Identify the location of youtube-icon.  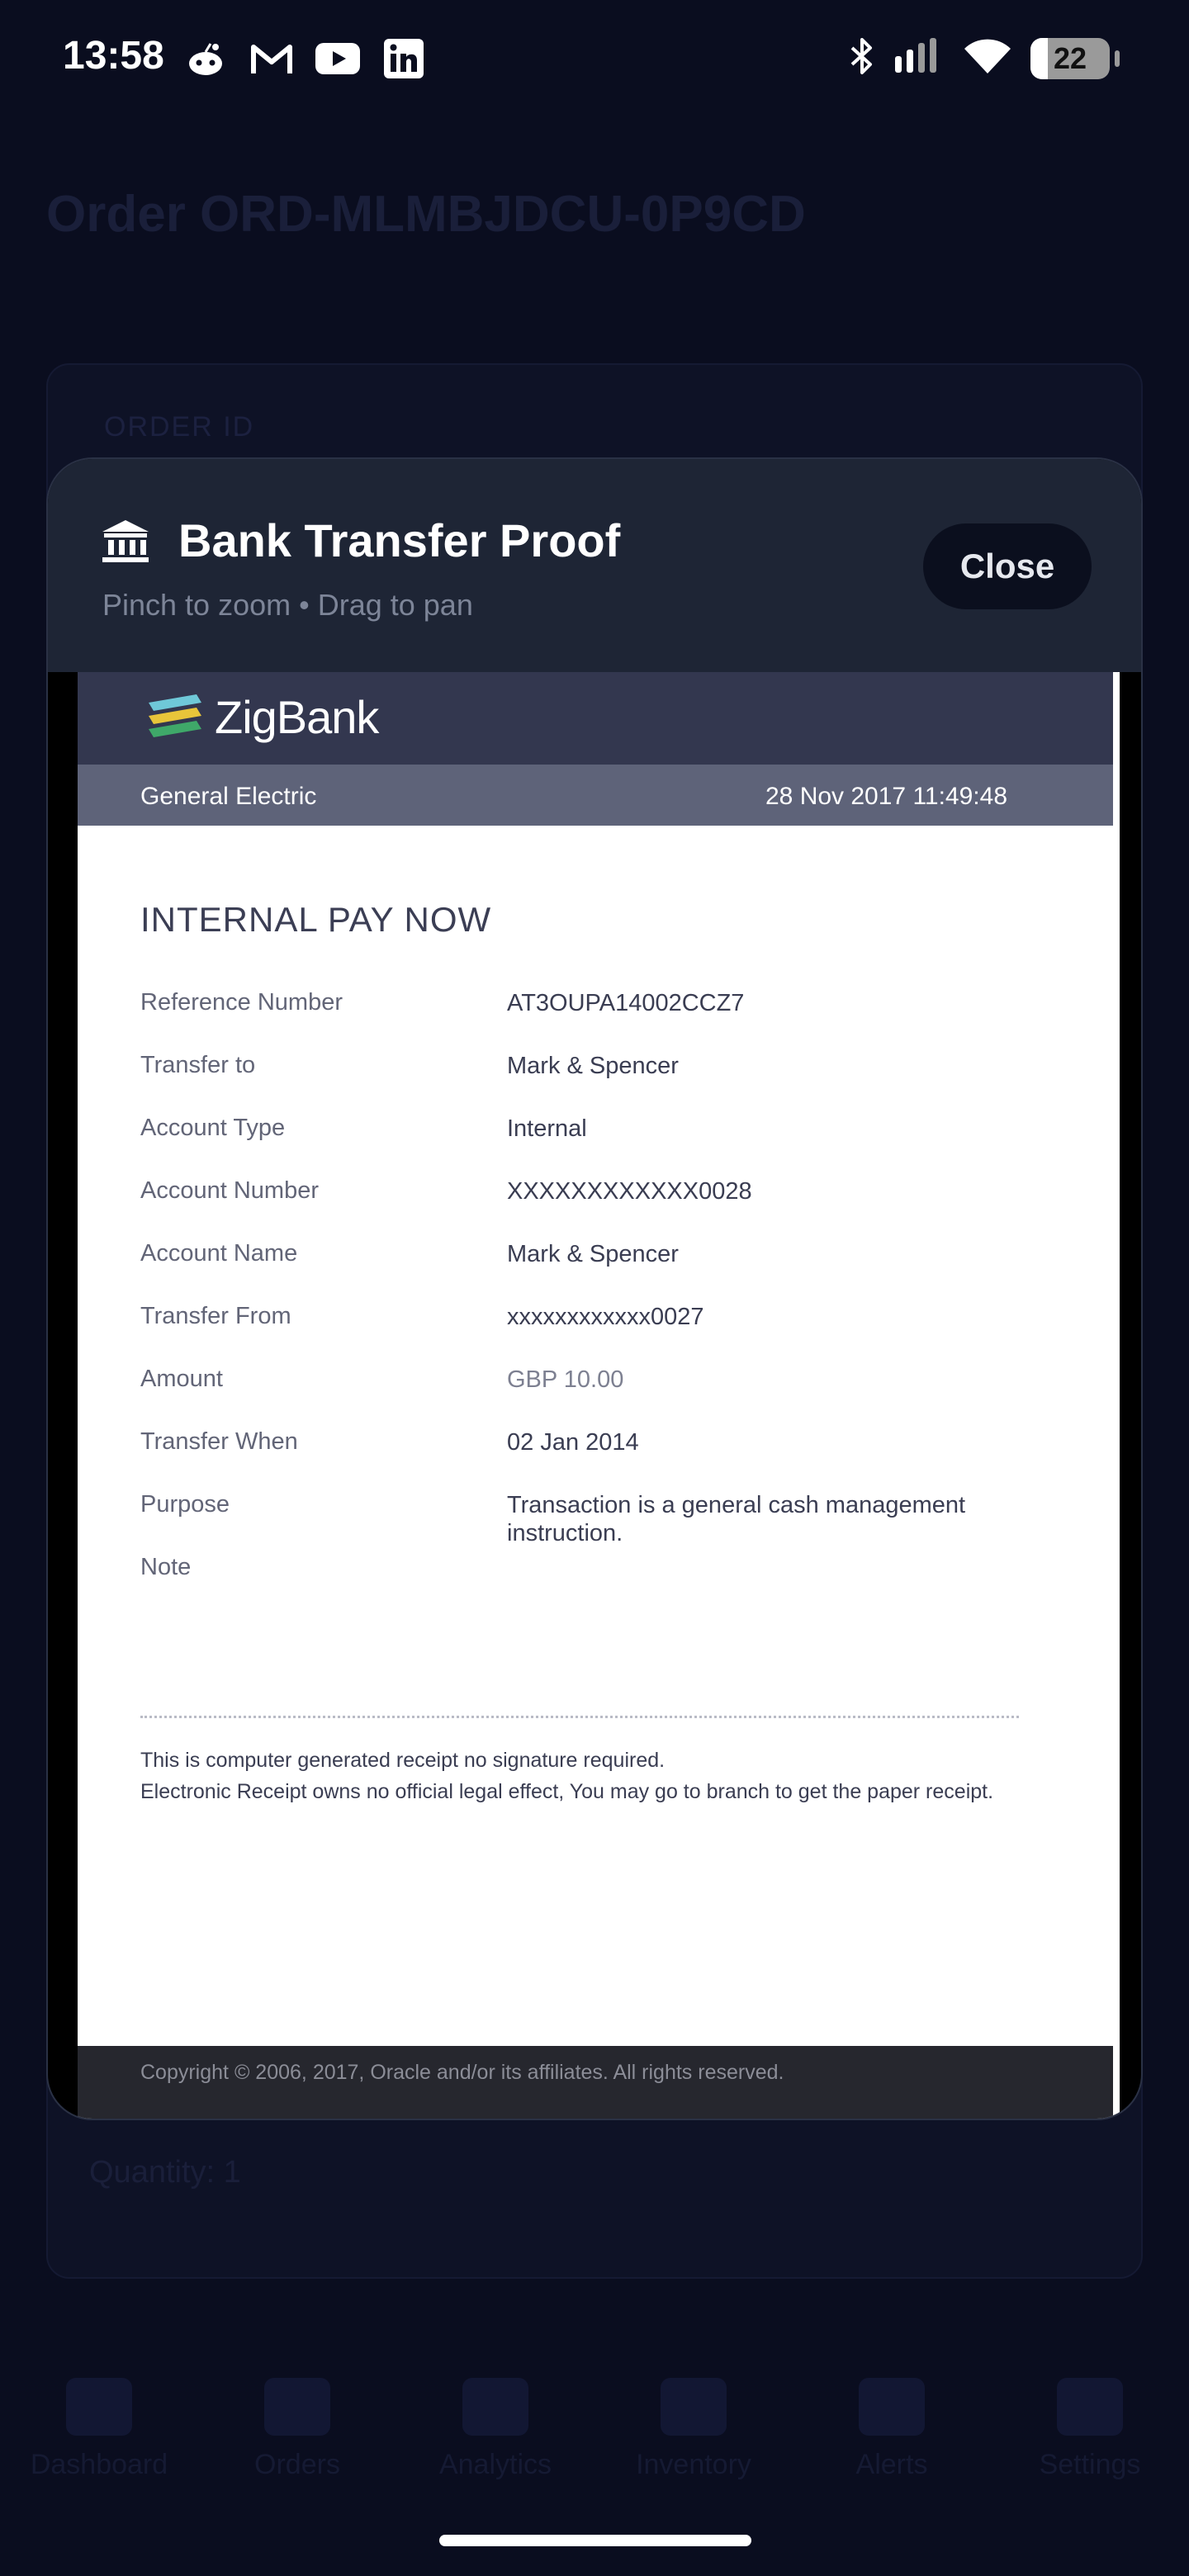
(337, 58).